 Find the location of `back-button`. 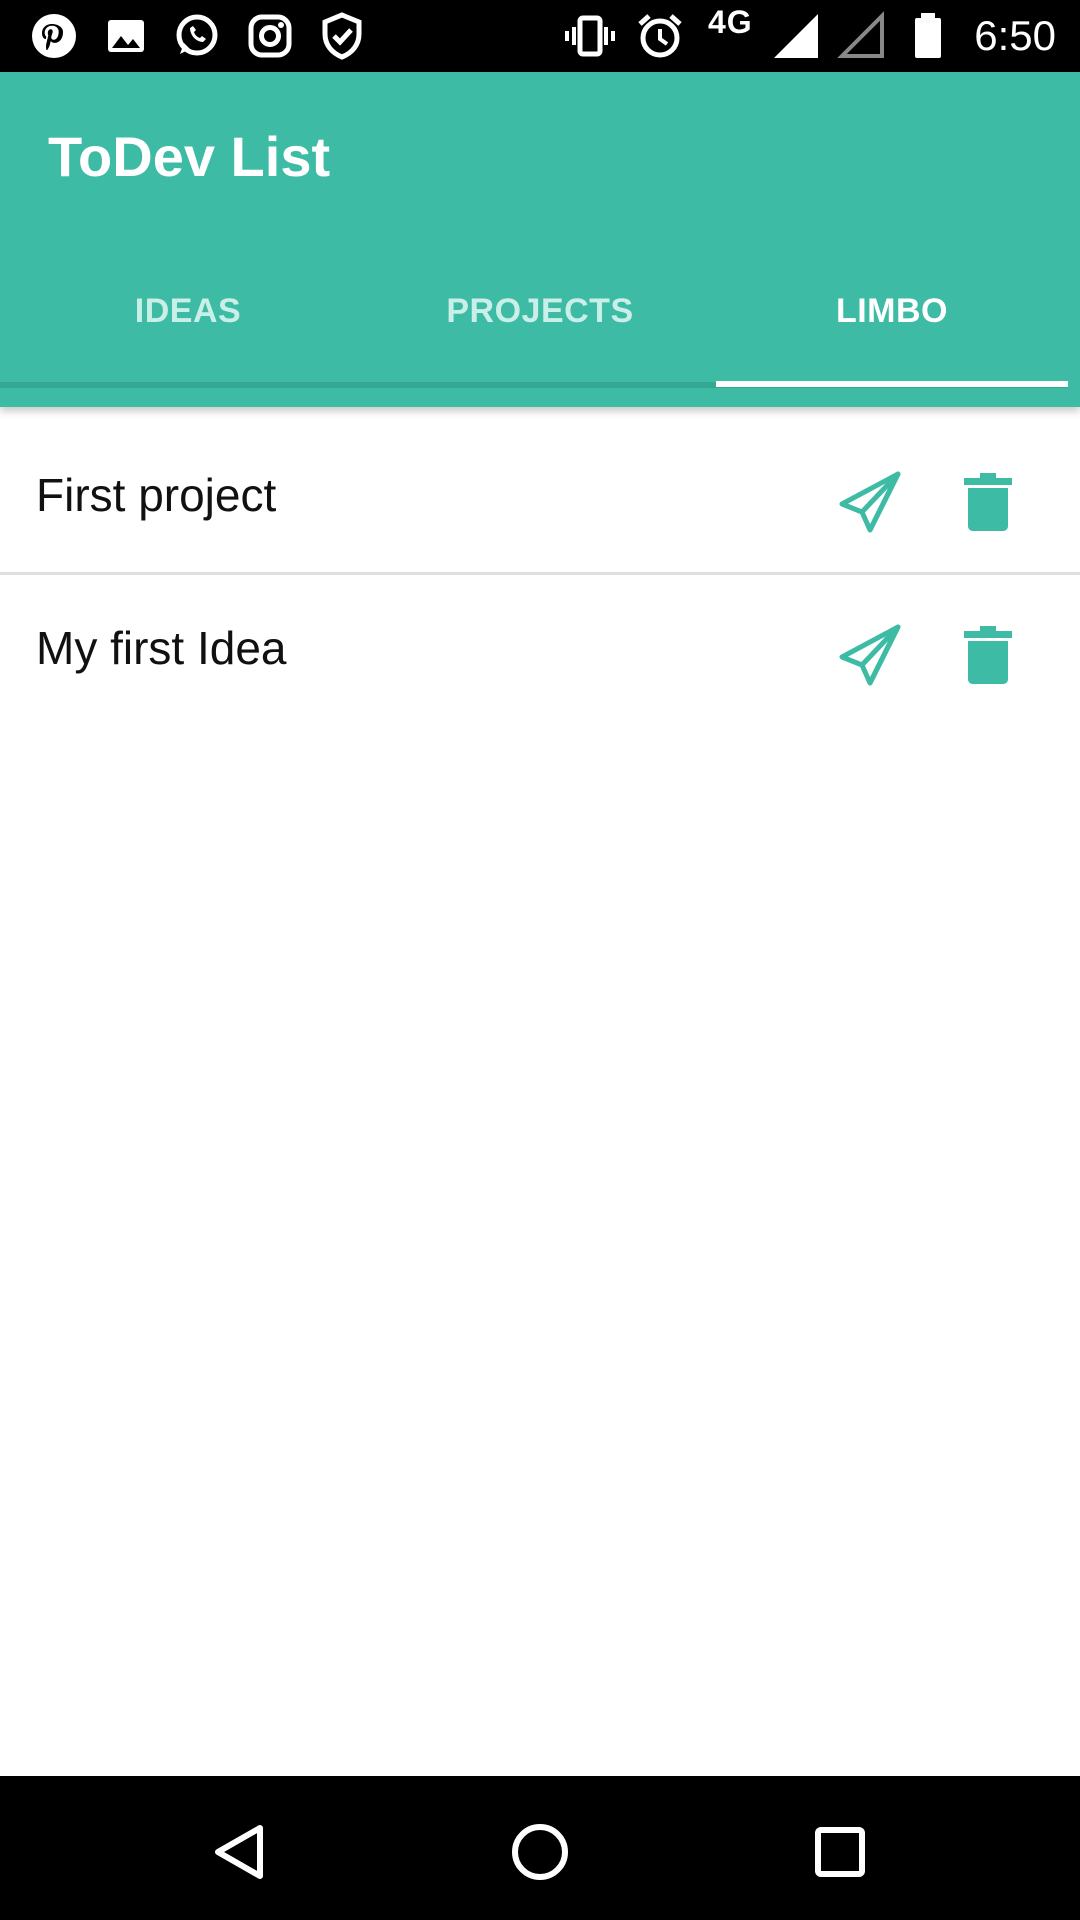

back-button is located at coordinates (240, 1852).